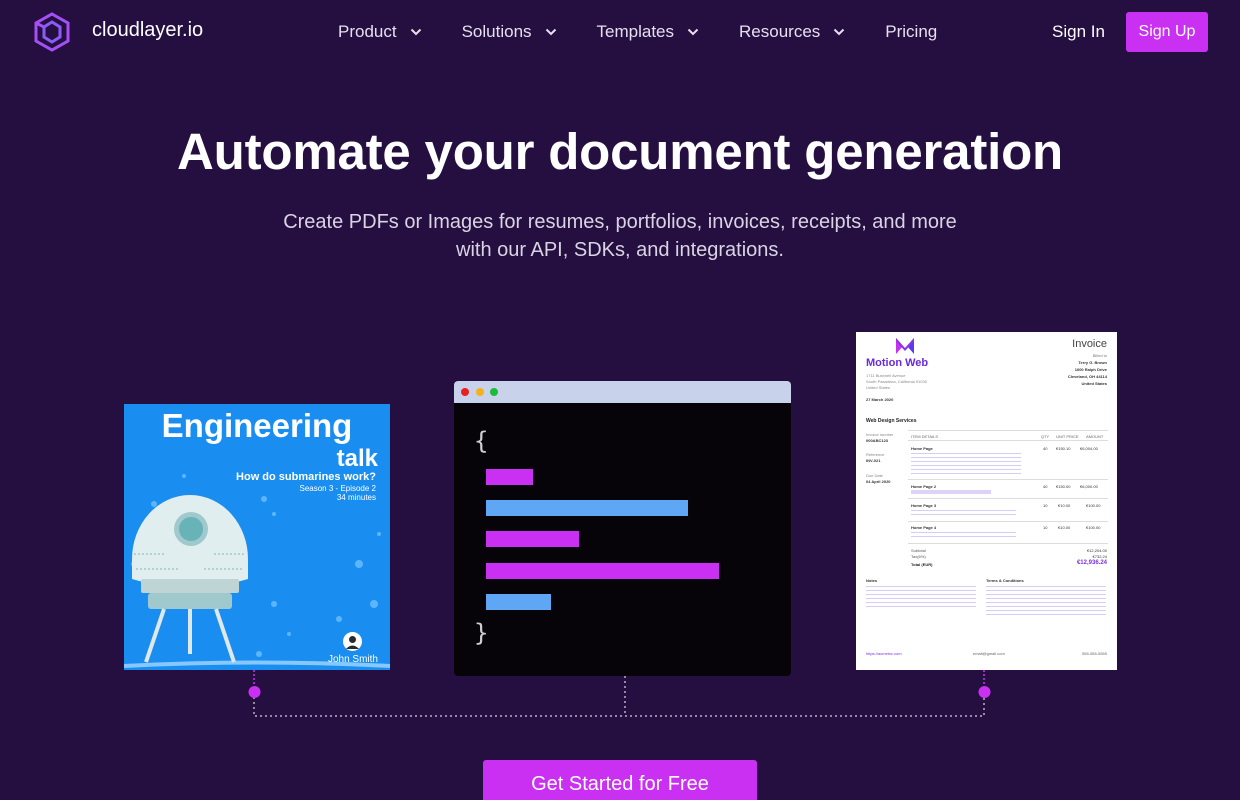  What do you see at coordinates (496, 31) in the screenshot?
I see `menu-solutions-label: Solutions` at bounding box center [496, 31].